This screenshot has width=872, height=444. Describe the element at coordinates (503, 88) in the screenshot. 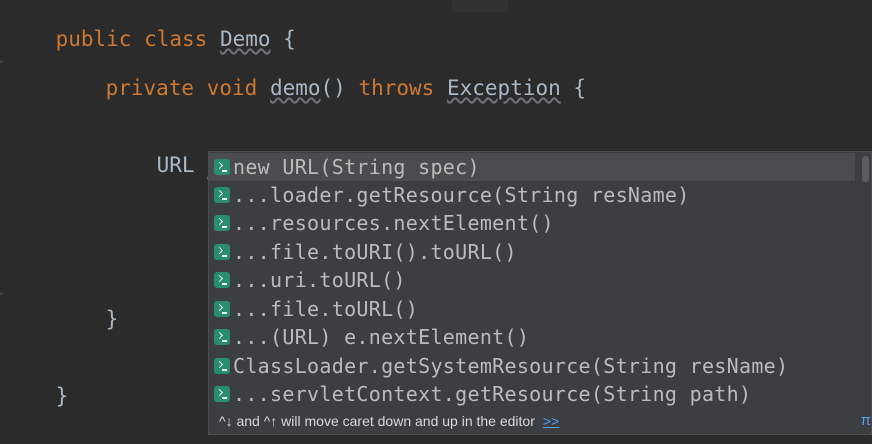

I see `exception-type: Exception` at that location.